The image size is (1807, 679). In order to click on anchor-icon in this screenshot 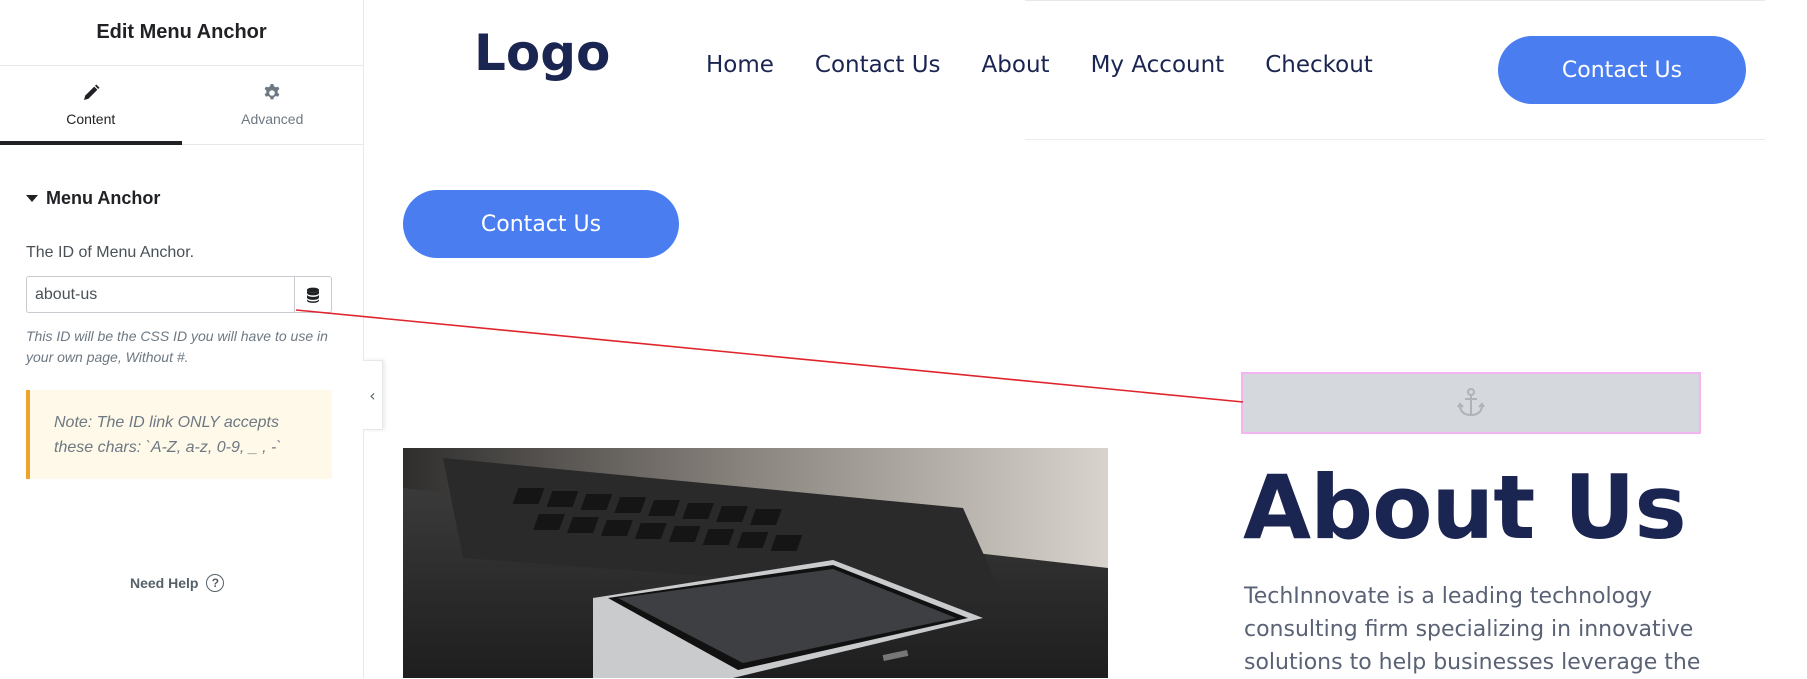, I will do `click(1471, 402)`.